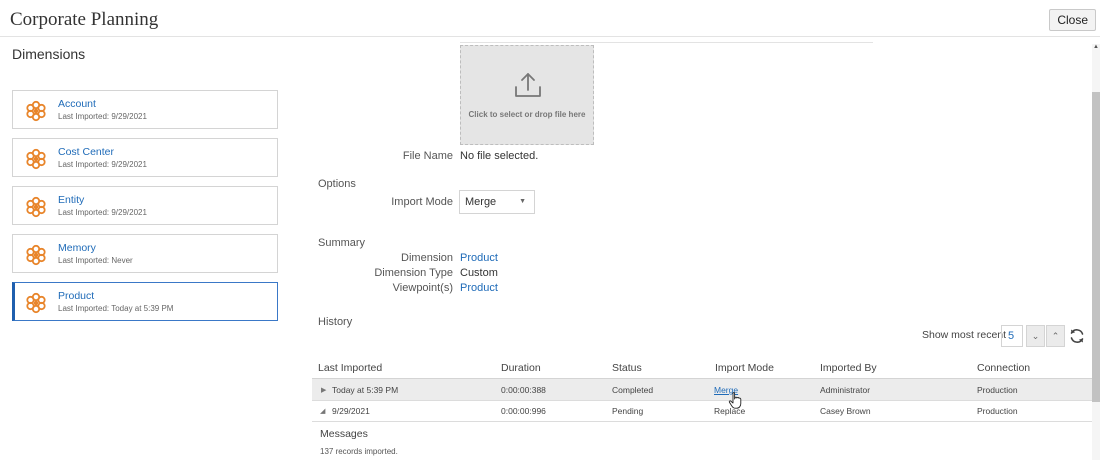  I want to click on dimension-card-cost-center: Cost Center Last Imported: 9/29/2021, so click(145, 157).